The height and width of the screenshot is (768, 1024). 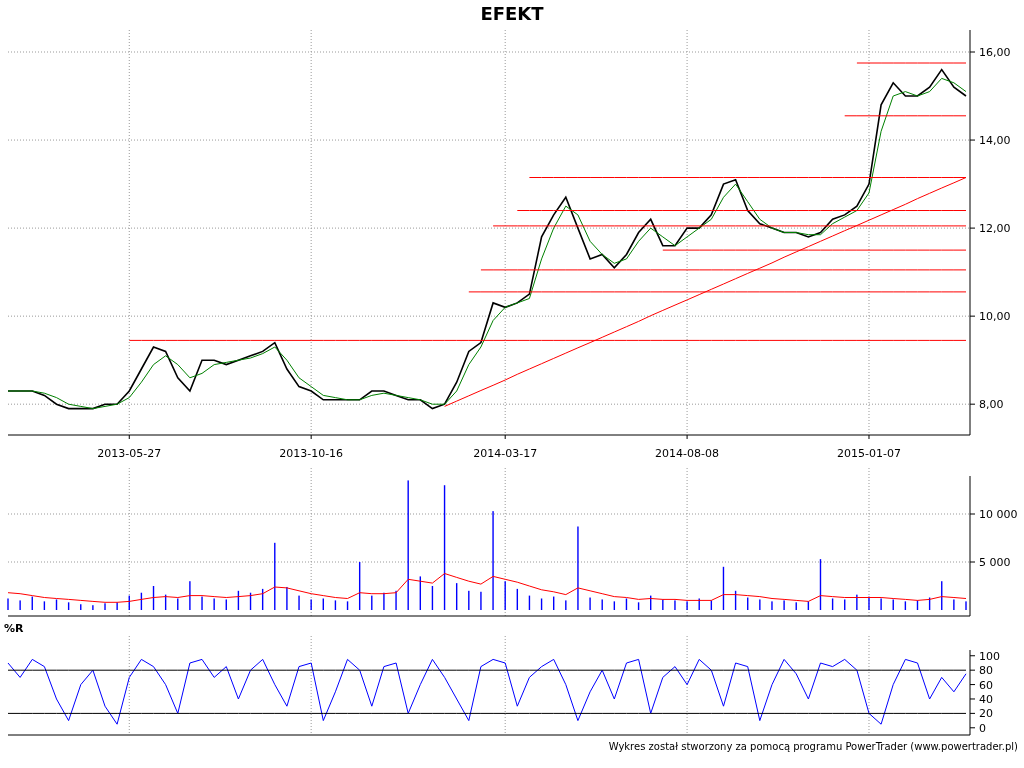 What do you see at coordinates (995, 562) in the screenshot?
I see `axis-tick-label: 5 000` at bounding box center [995, 562].